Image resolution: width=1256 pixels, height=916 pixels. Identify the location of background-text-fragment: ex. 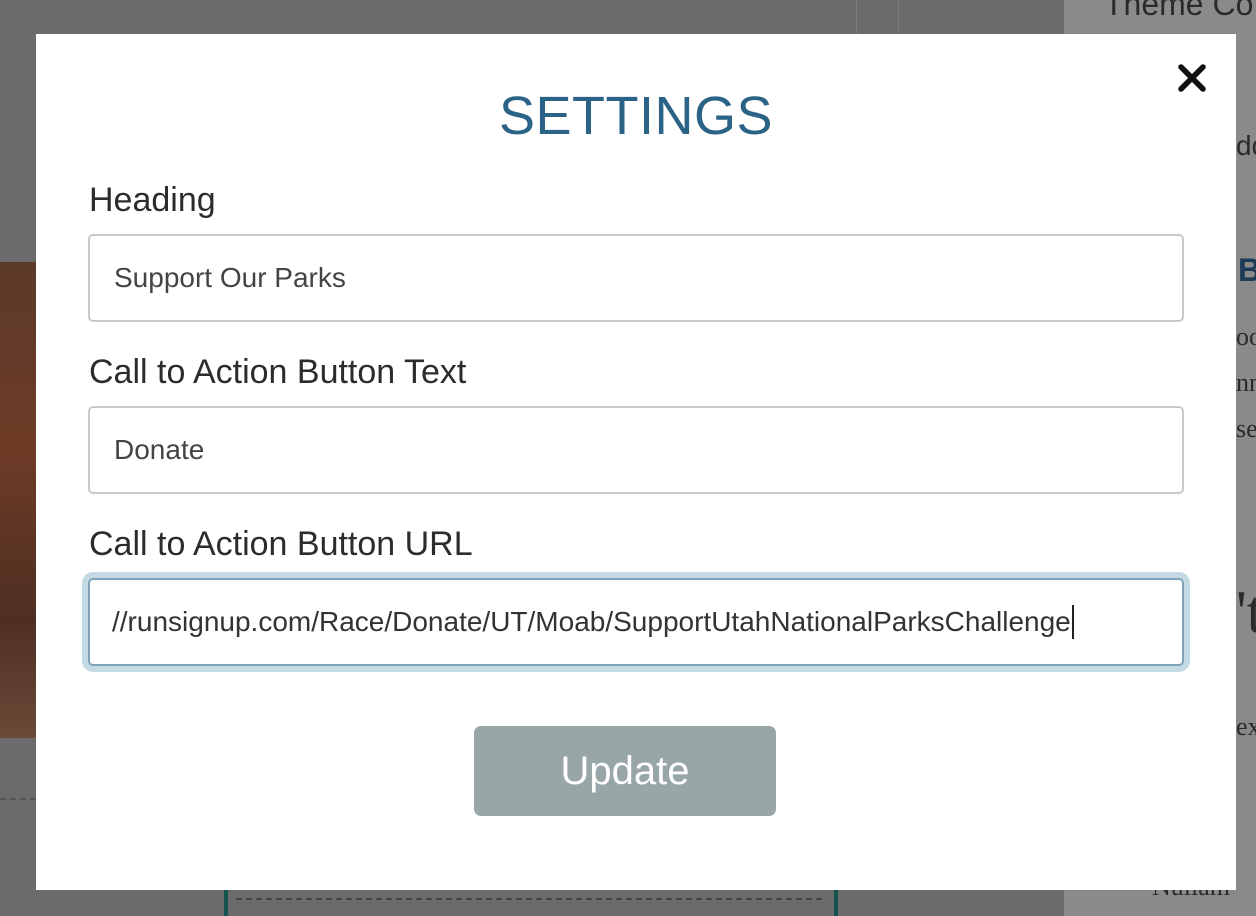
(1246, 726).